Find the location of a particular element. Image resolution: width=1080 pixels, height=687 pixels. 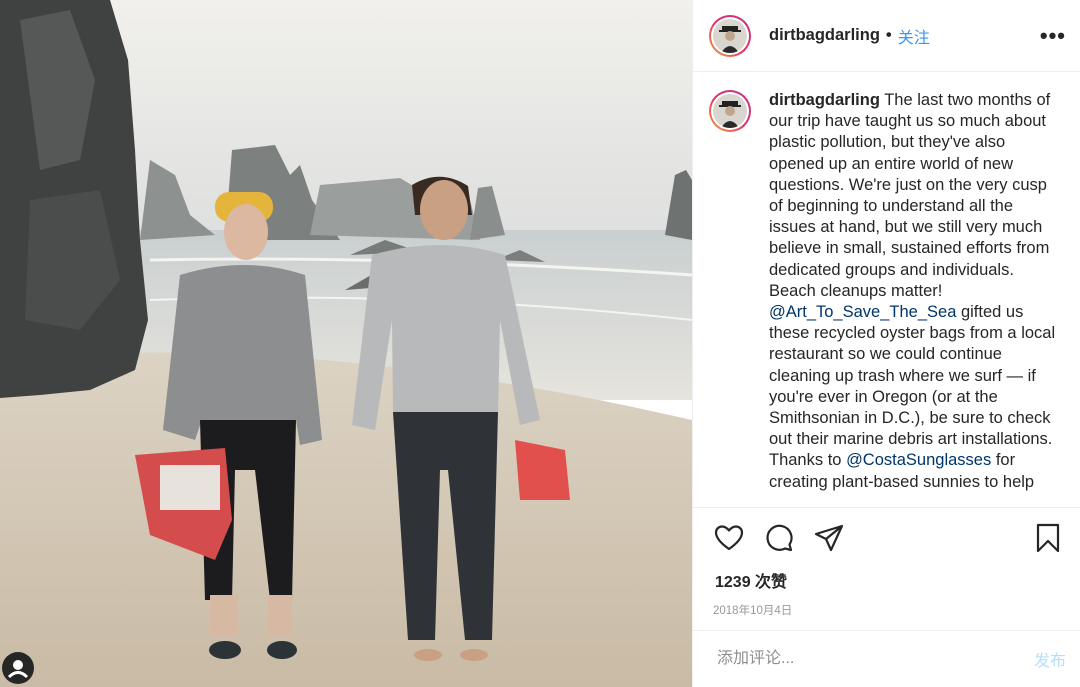

user-tag-icon is located at coordinates (18, 668).